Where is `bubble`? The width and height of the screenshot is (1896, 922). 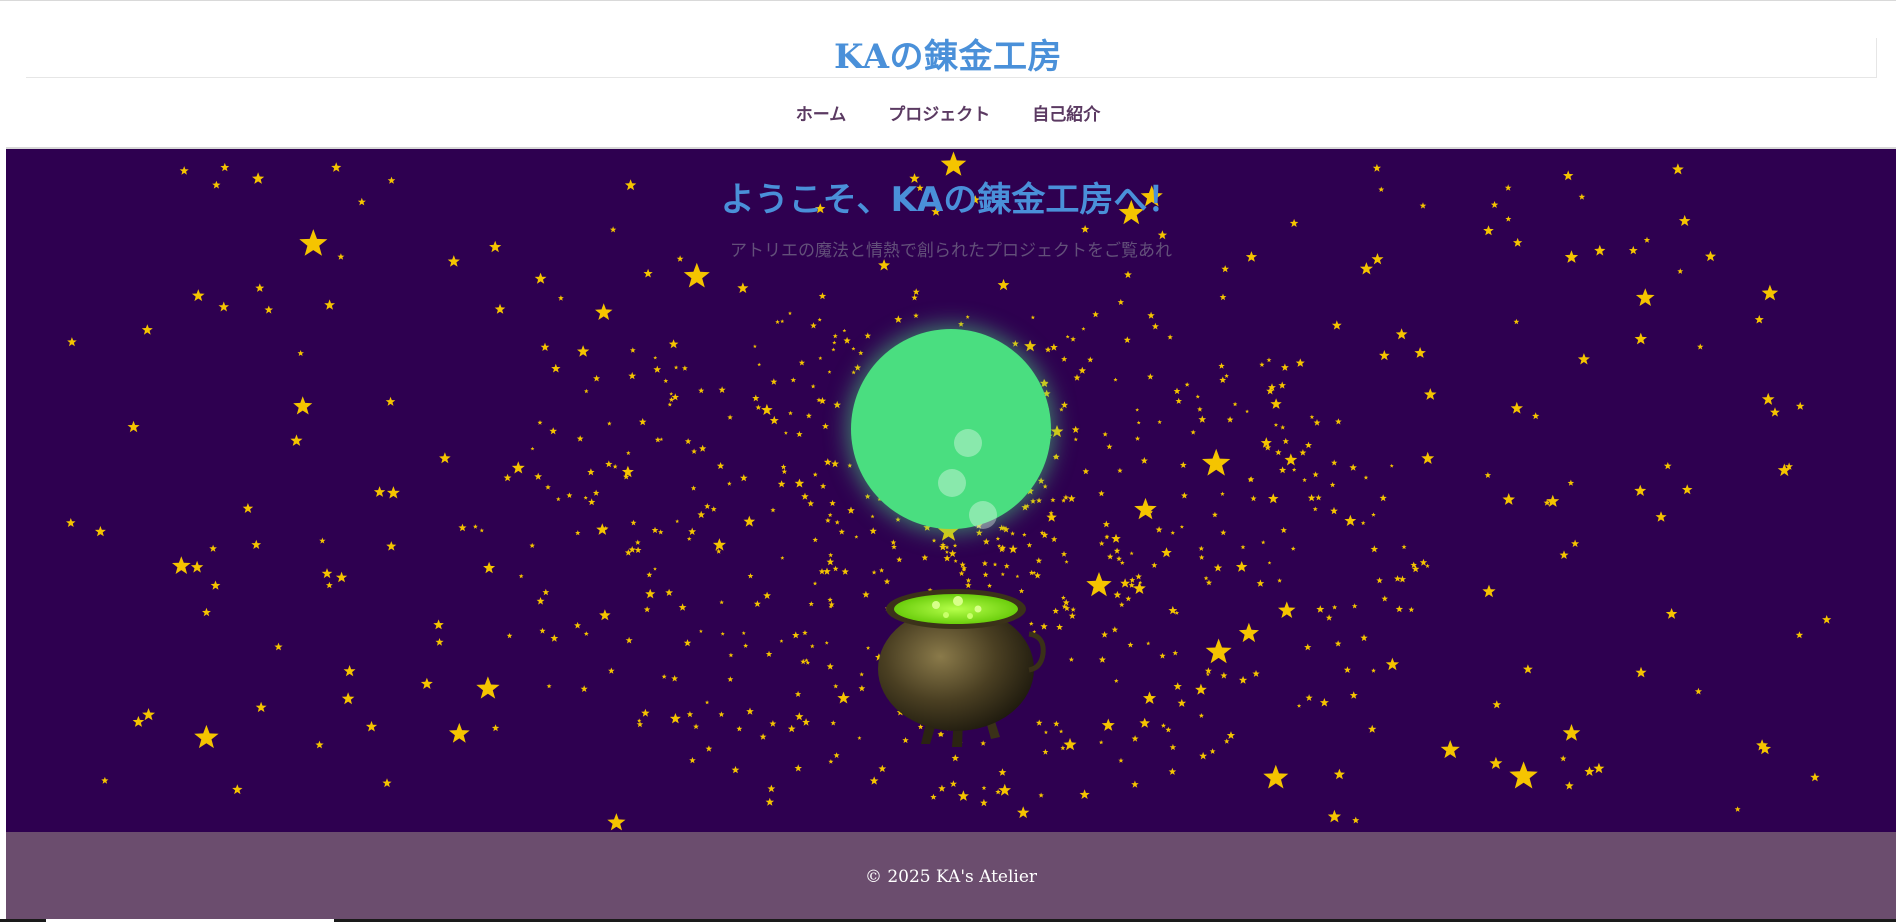
bubble is located at coordinates (983, 515).